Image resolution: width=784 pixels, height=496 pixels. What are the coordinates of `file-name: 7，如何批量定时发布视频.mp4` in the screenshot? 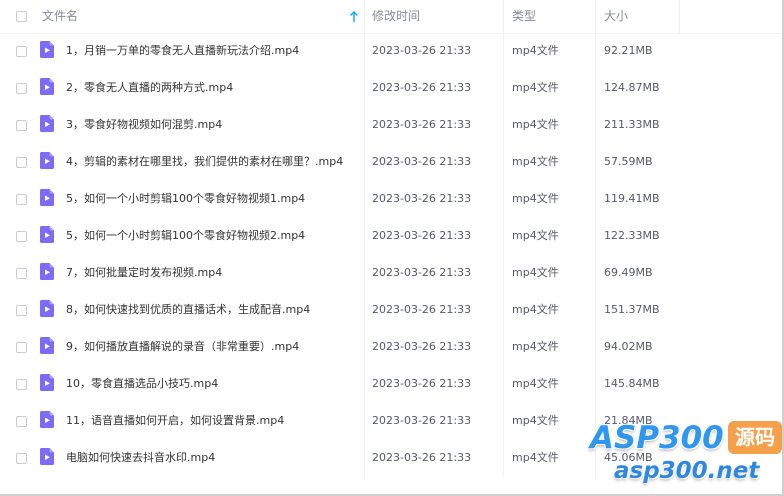 It's located at (144, 273).